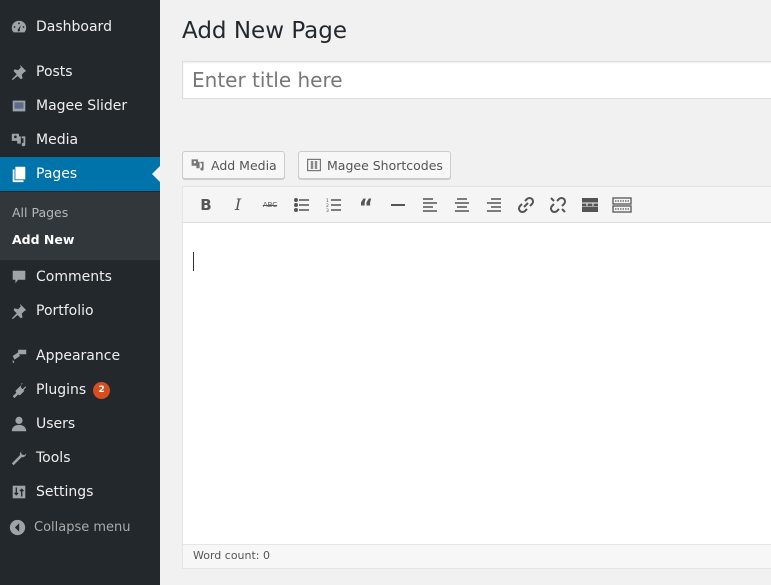 This screenshot has width=771, height=585. I want to click on sidebar-item-tools: Tools, so click(80, 458).